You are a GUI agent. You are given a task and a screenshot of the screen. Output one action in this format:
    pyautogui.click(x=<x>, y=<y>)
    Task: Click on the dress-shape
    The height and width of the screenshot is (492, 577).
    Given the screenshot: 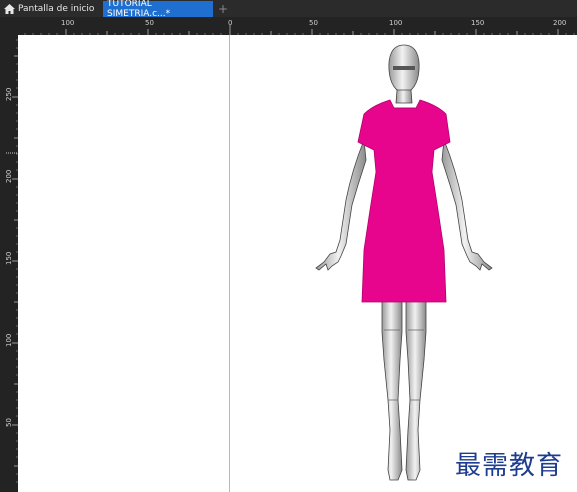 What is the action you would take?
    pyautogui.click(x=404, y=201)
    